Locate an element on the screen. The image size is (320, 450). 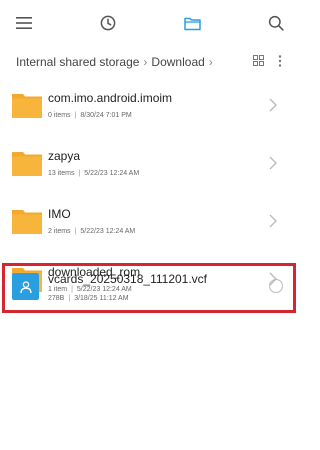
menu-icon is located at coordinates (24, 23).